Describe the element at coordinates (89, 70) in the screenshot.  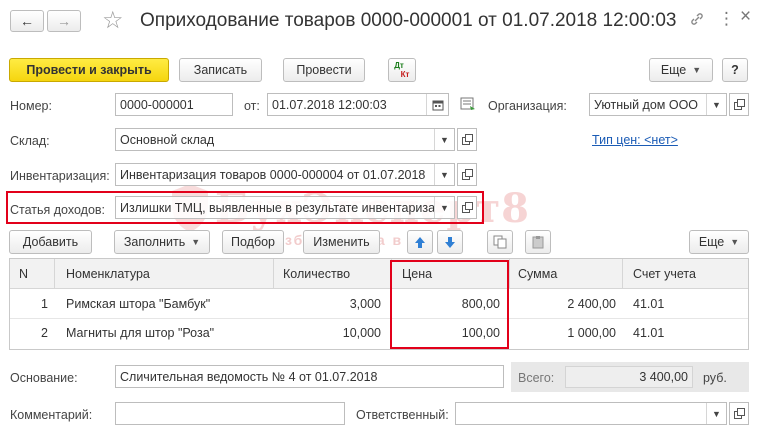
I see `post-and-close-button: Провести и закрыть` at that location.